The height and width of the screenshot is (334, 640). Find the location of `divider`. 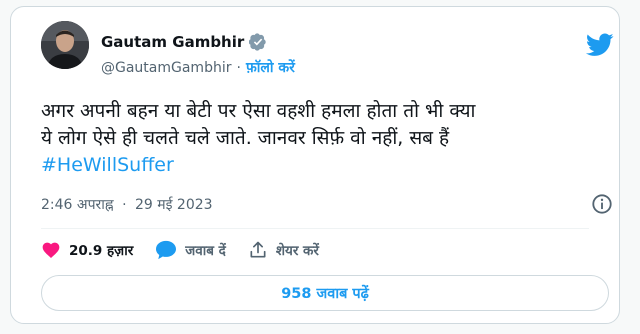

divider is located at coordinates (315, 228).